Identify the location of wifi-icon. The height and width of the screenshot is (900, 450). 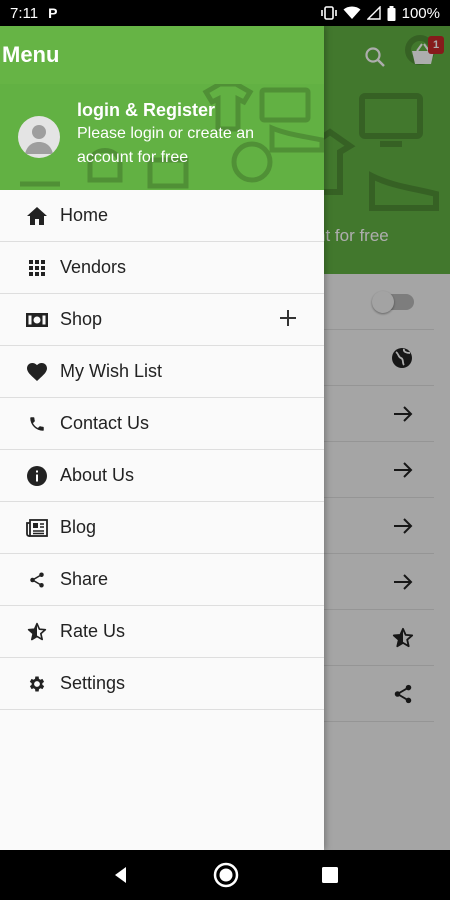
(352, 12).